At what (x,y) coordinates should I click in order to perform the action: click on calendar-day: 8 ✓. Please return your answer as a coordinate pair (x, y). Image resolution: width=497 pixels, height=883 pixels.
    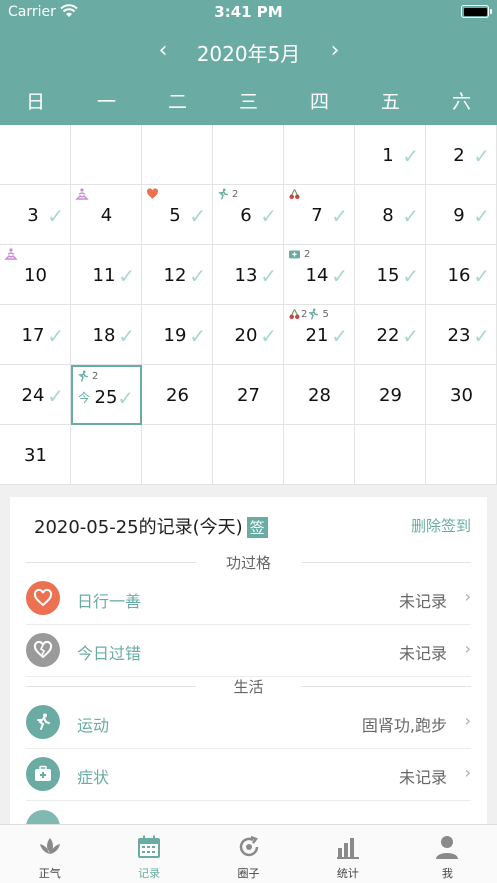
    Looking at the image, I should click on (390, 215).